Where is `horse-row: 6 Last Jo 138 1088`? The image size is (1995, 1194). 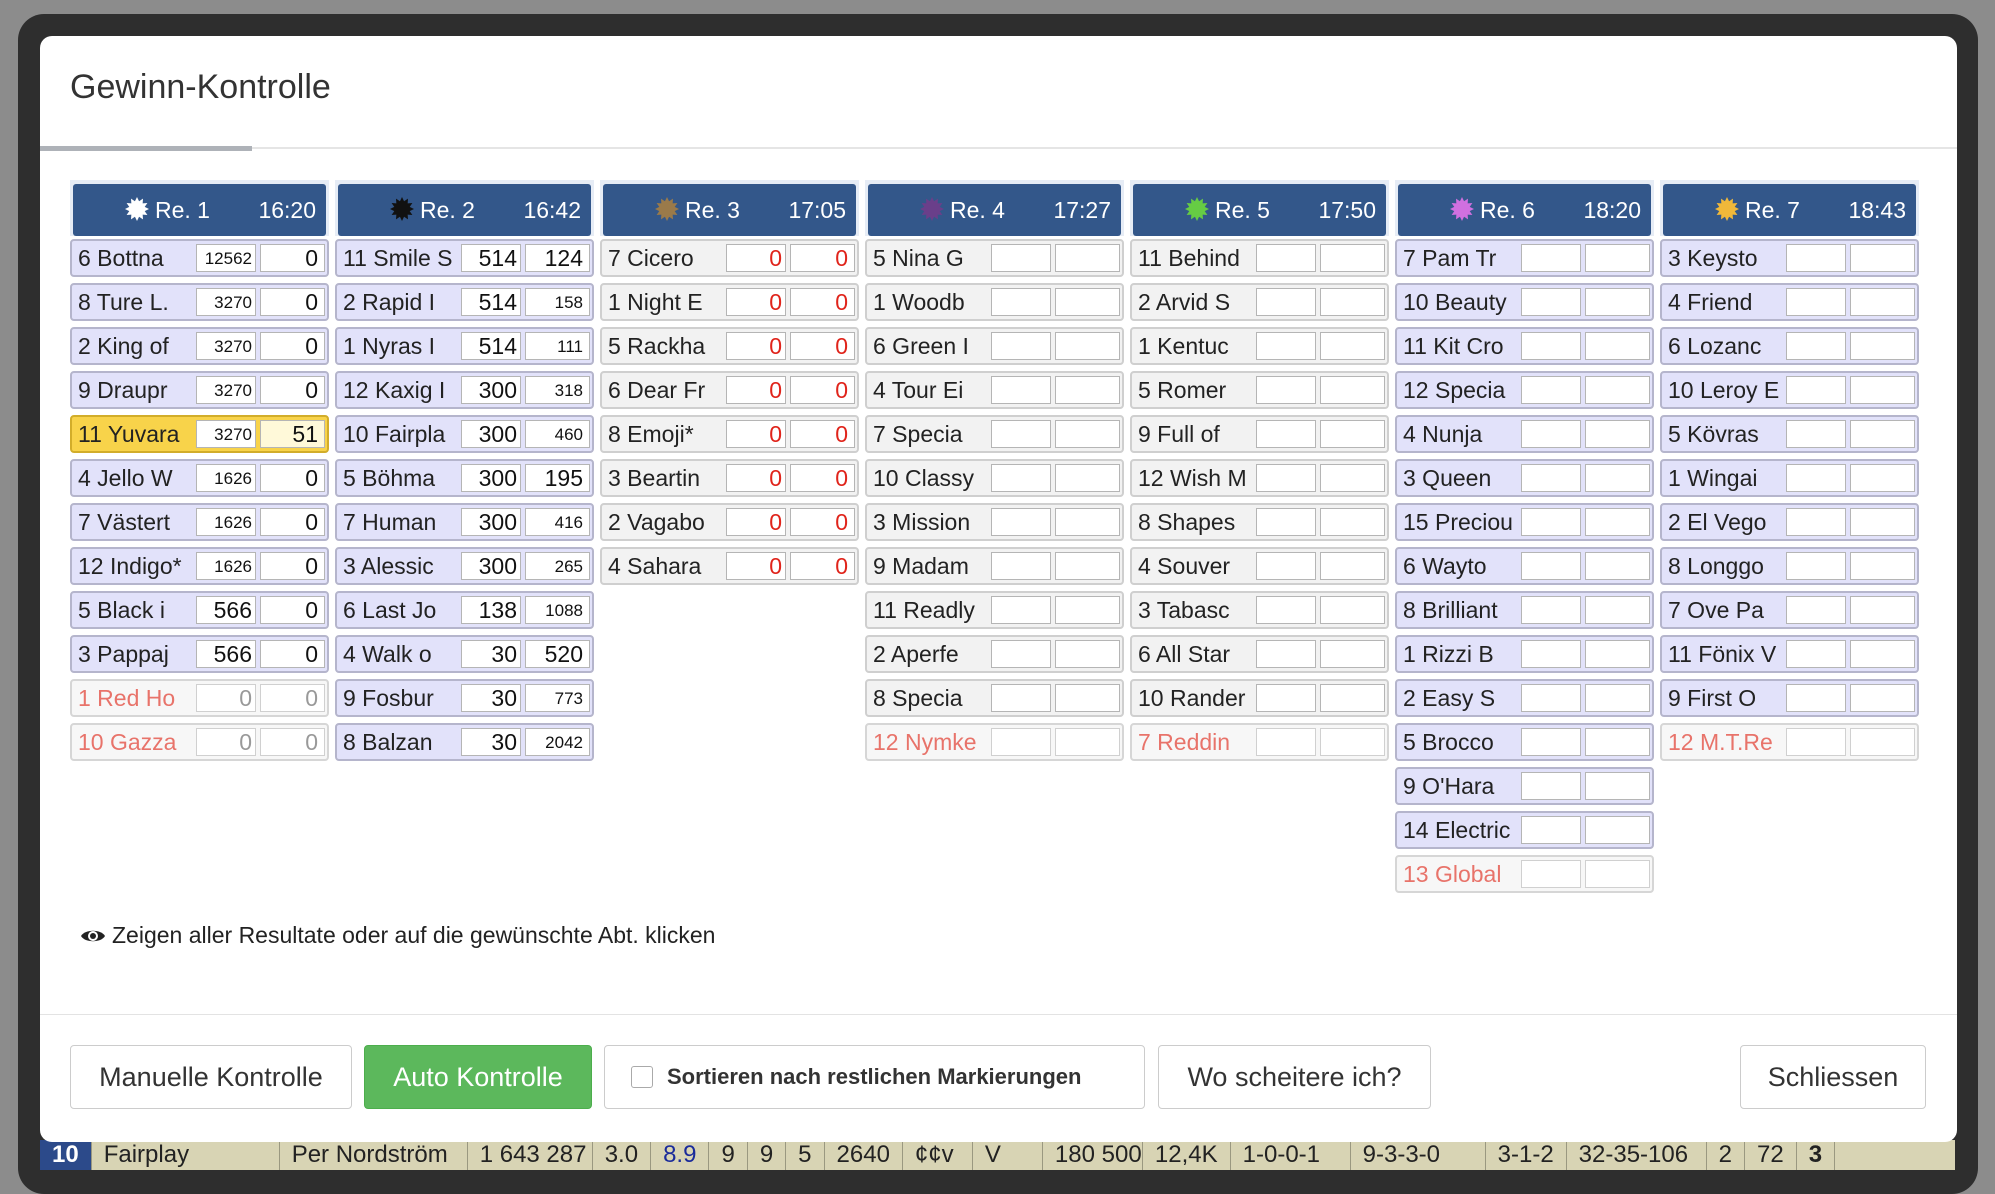 horse-row: 6 Last Jo 138 1088 is located at coordinates (464, 610).